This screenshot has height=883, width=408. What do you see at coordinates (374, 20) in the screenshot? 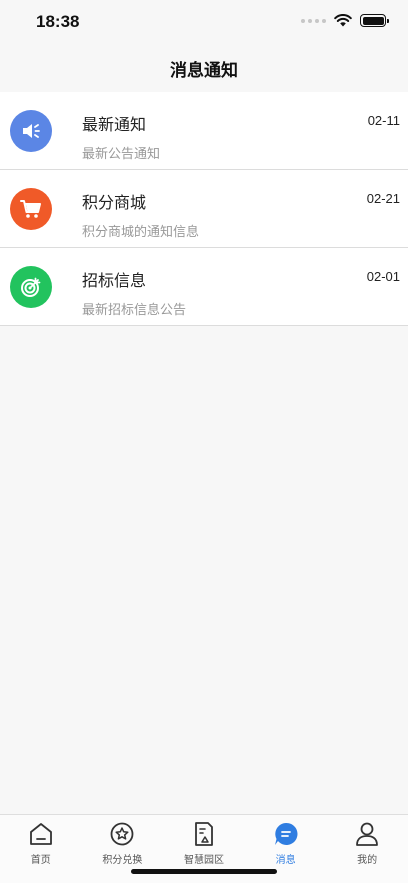
I see `battery-icon` at bounding box center [374, 20].